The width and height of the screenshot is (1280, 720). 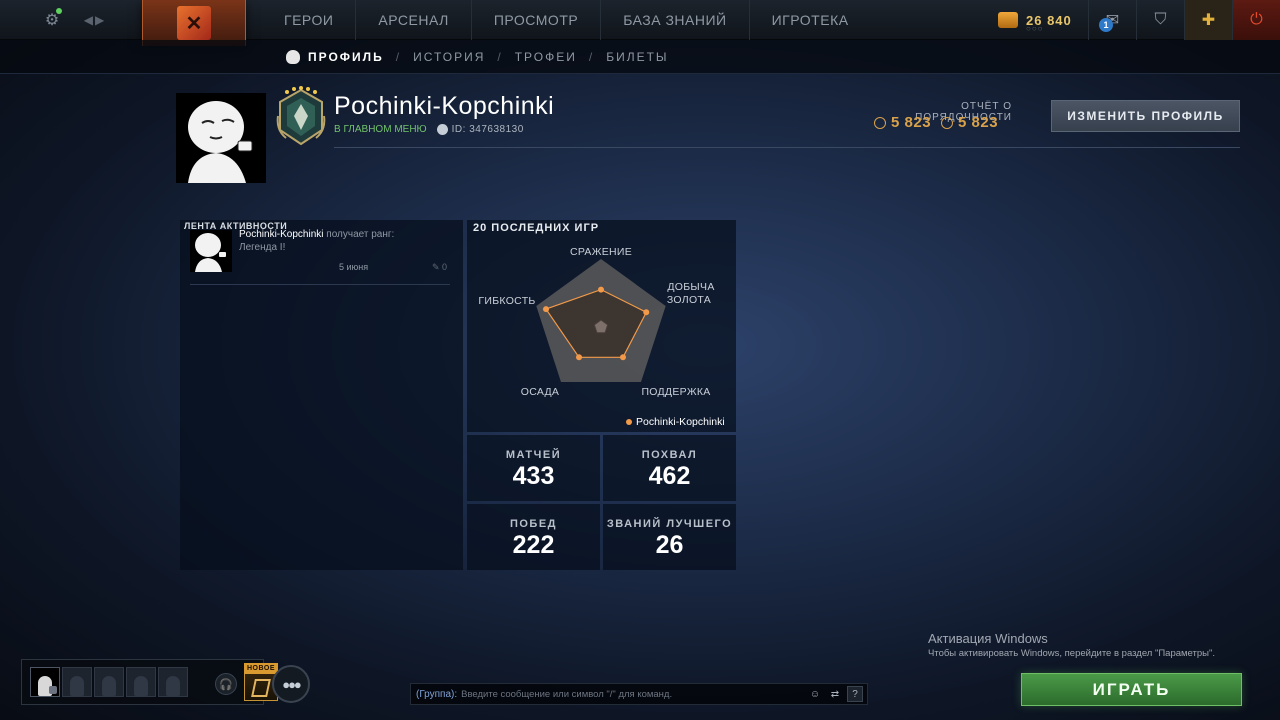 What do you see at coordinates (301, 117) in the screenshot?
I see `rank-medal` at bounding box center [301, 117].